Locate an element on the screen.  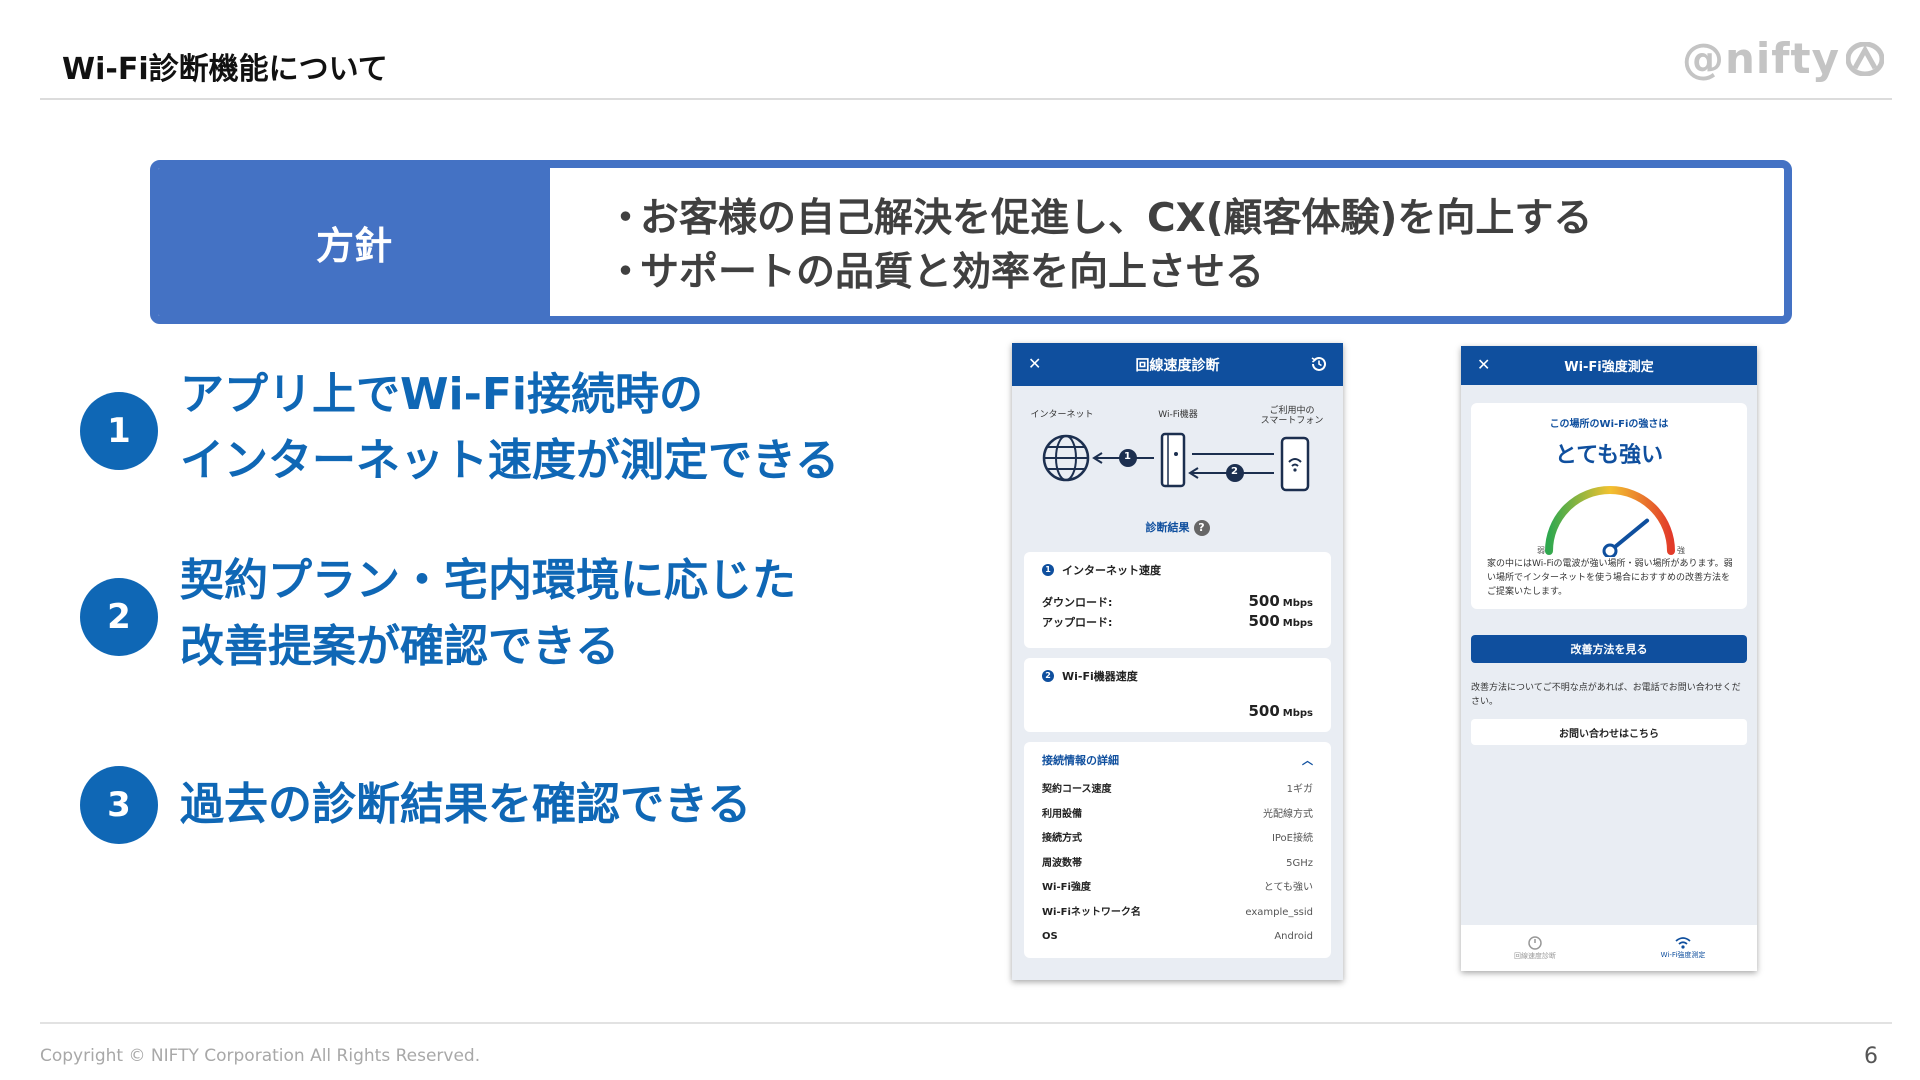
bottom-nav: 回線速度診断 Wi-Fi強度測定 is located at coordinates (1609, 948).